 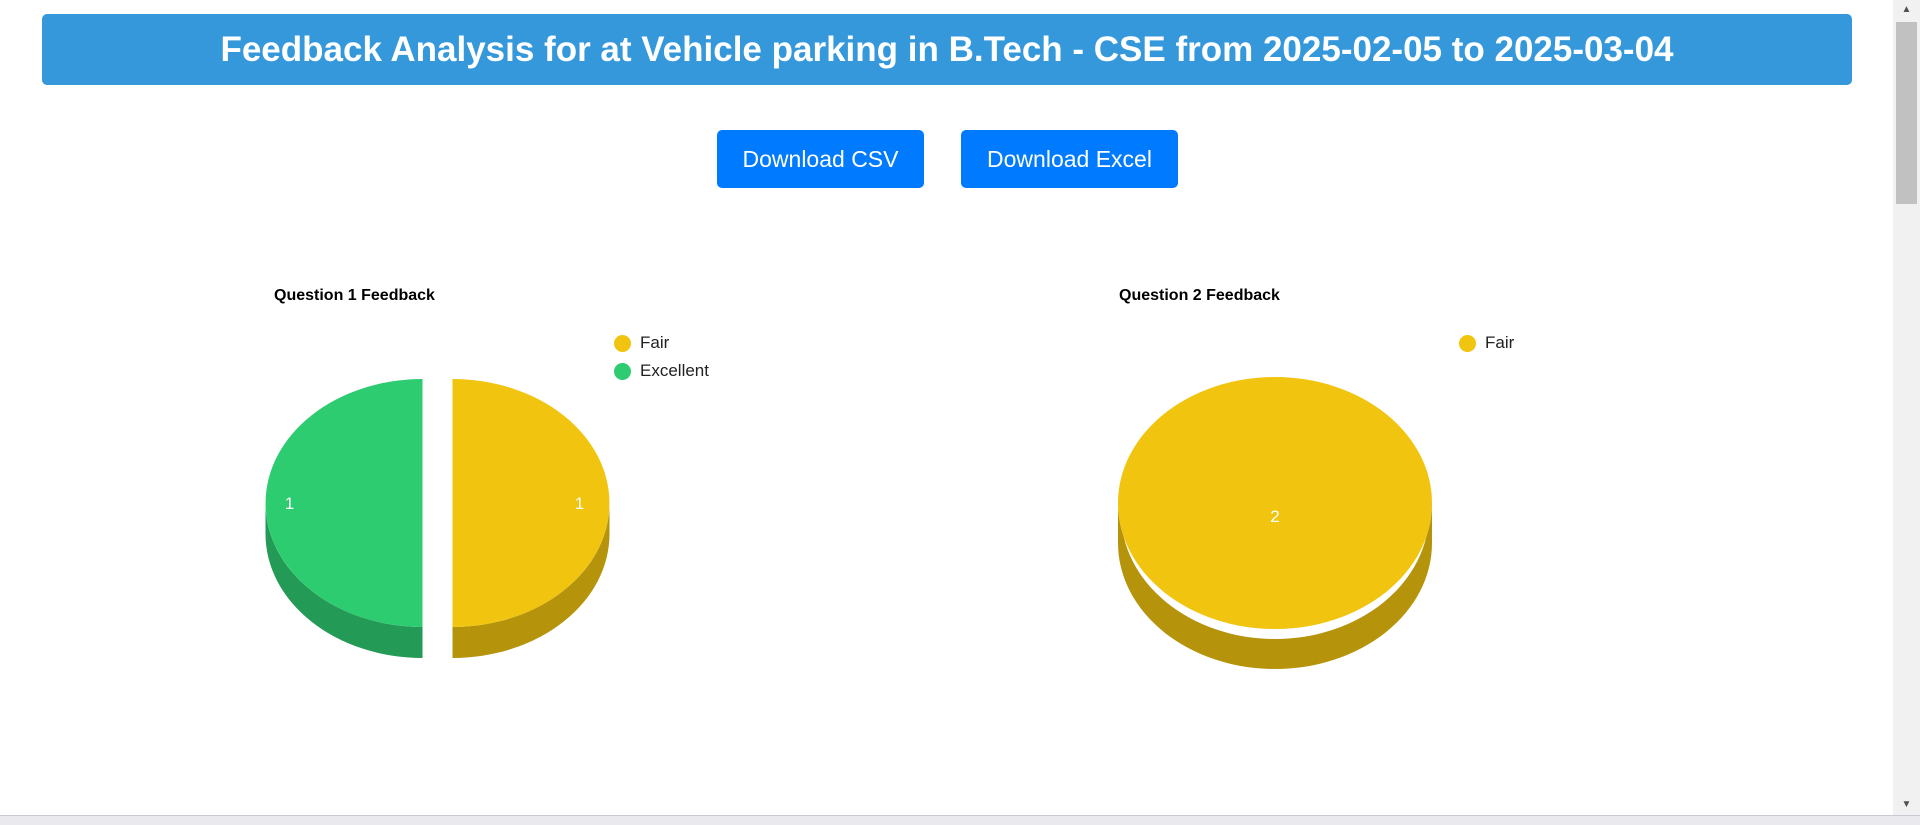 What do you see at coordinates (1906, 805) in the screenshot?
I see `scroll-down-icon: ▼` at bounding box center [1906, 805].